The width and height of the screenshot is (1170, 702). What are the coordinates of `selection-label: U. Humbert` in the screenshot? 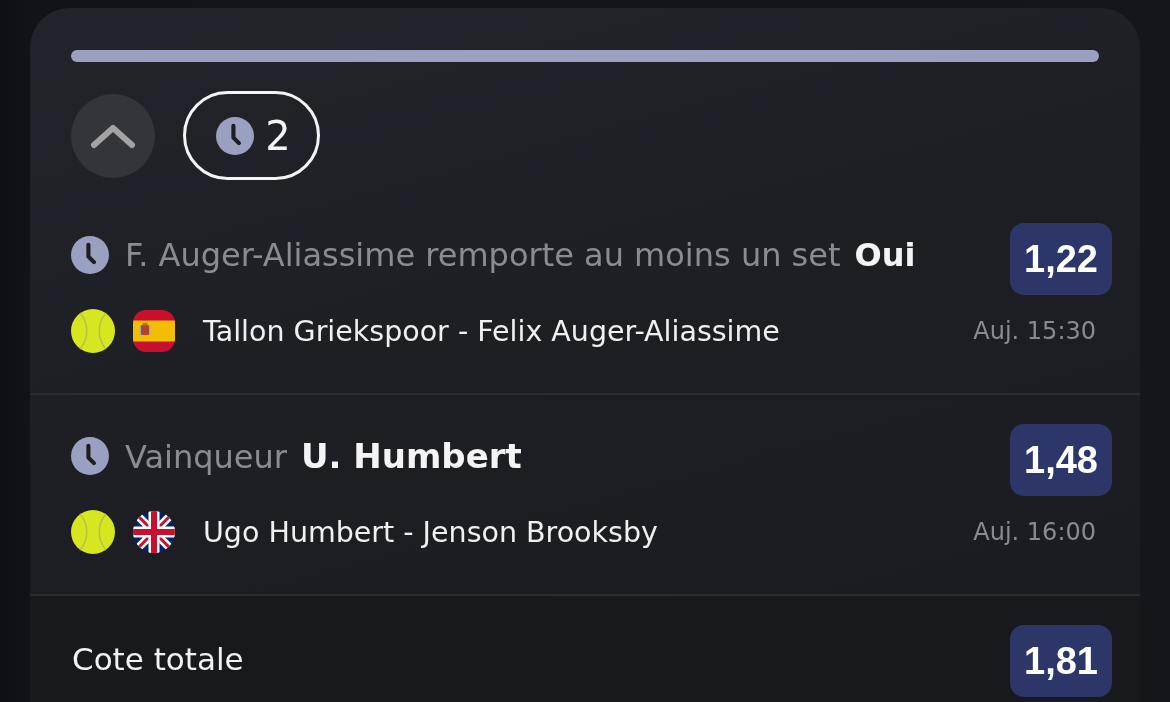 It's located at (411, 455).